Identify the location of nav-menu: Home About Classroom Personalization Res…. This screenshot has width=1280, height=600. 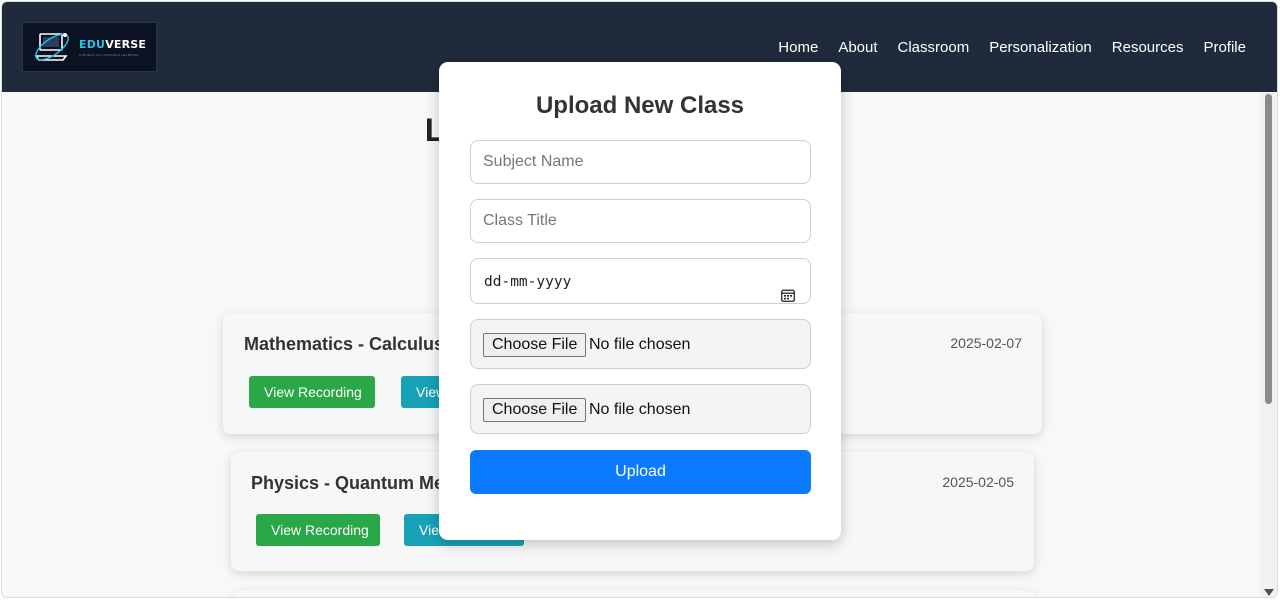
(1002, 48).